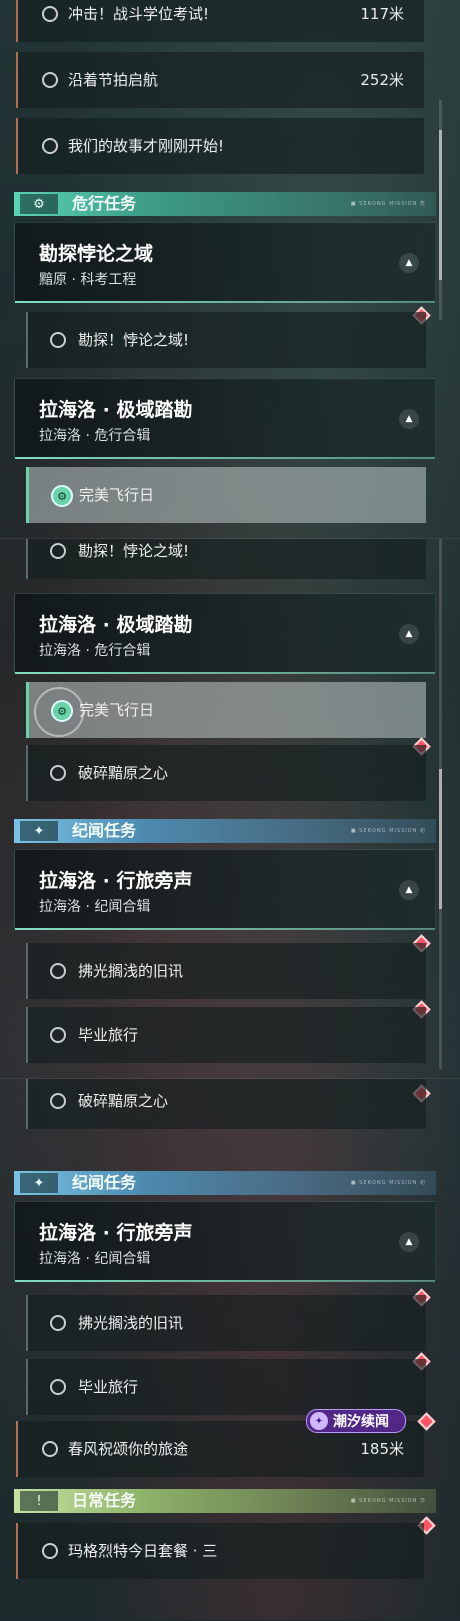  What do you see at coordinates (225, 262) in the screenshot?
I see `quest-series-card: 勘探悖论之域 黯原 · 科考工程 ▲` at bounding box center [225, 262].